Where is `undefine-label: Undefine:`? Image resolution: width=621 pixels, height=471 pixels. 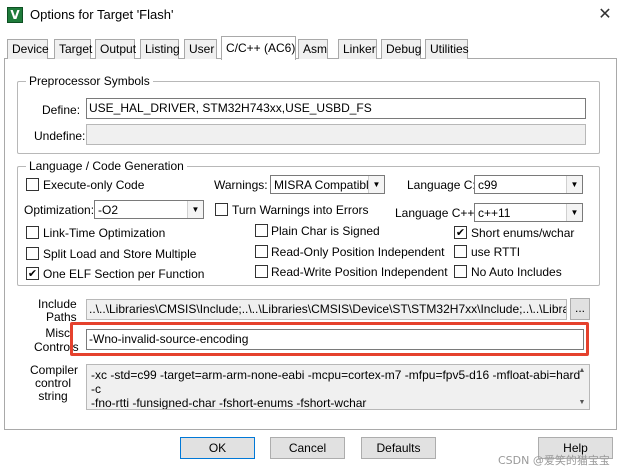
undefine-label: Undefine: is located at coordinates (60, 136).